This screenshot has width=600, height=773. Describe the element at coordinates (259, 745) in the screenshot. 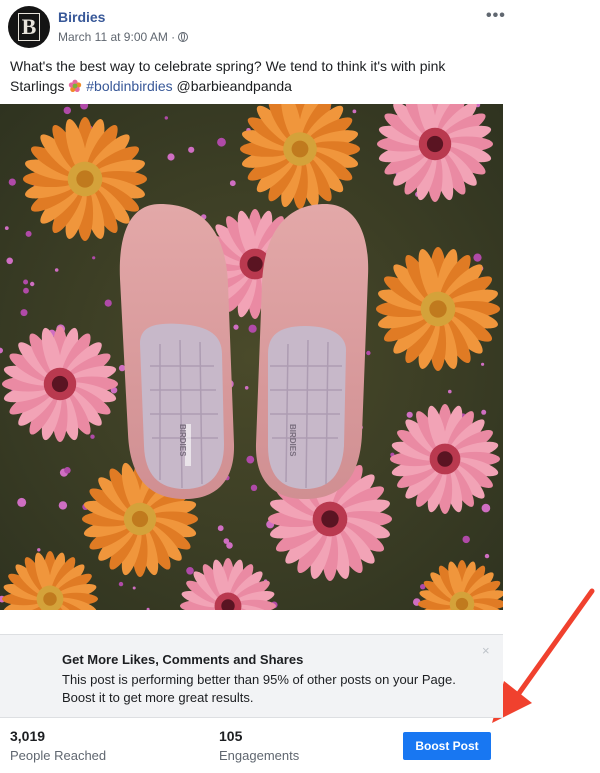

I see `engagements-stat: 105 Engagements` at that location.